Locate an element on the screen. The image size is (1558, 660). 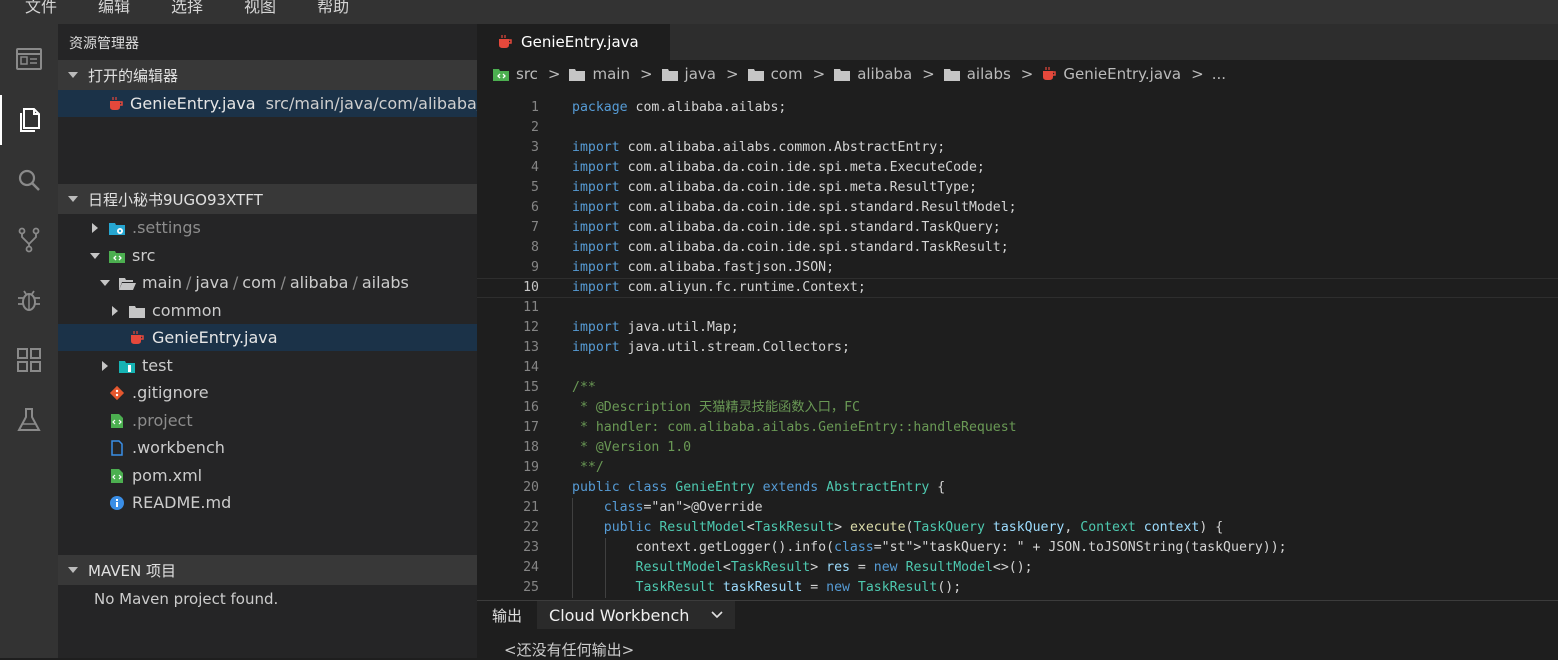
tree-item-gitignore: .gitignore is located at coordinates (267, 392).